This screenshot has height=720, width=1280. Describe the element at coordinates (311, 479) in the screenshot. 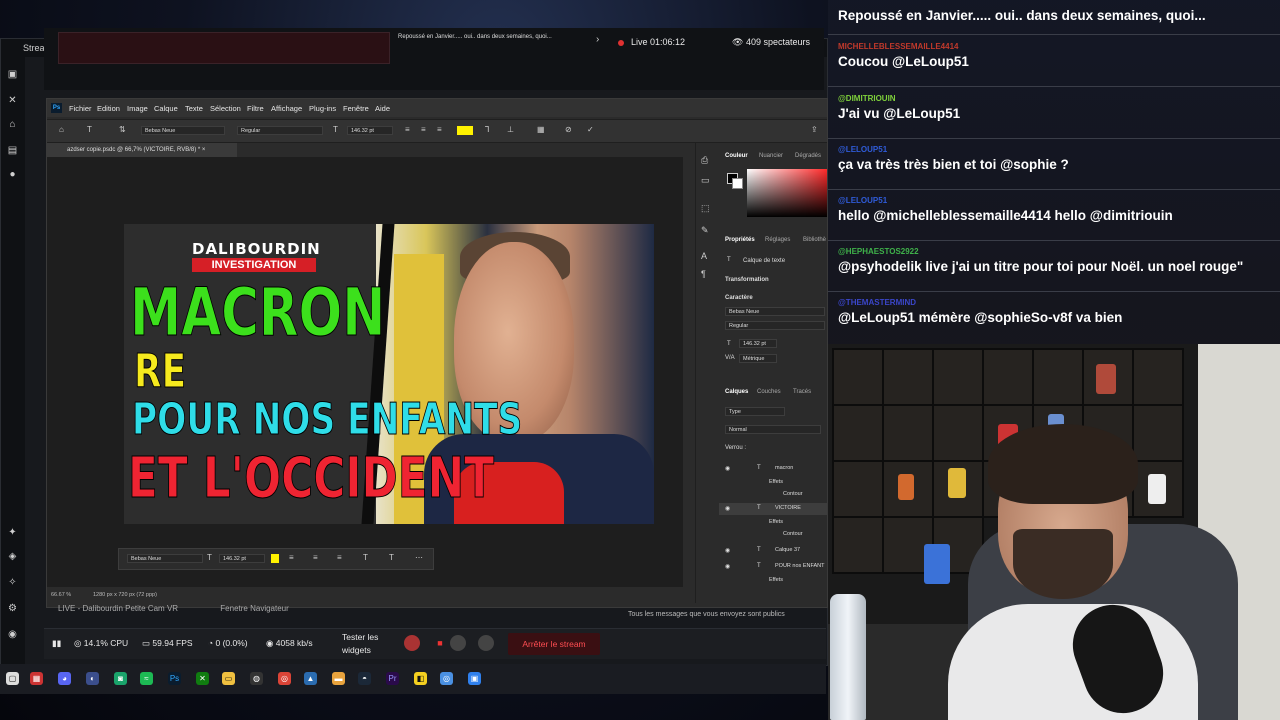

I see `headline-line-4: ET L'OCCIDENT` at that location.